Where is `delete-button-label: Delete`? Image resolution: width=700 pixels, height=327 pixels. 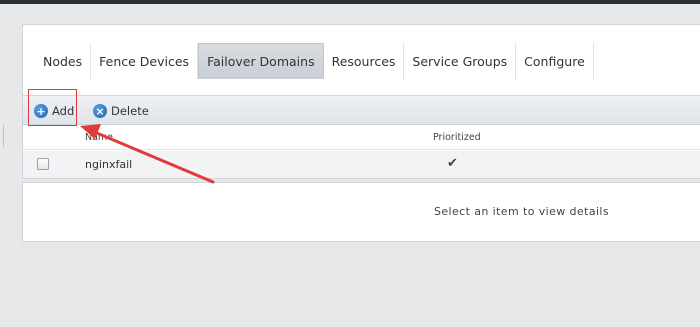 delete-button-label: Delete is located at coordinates (130, 111).